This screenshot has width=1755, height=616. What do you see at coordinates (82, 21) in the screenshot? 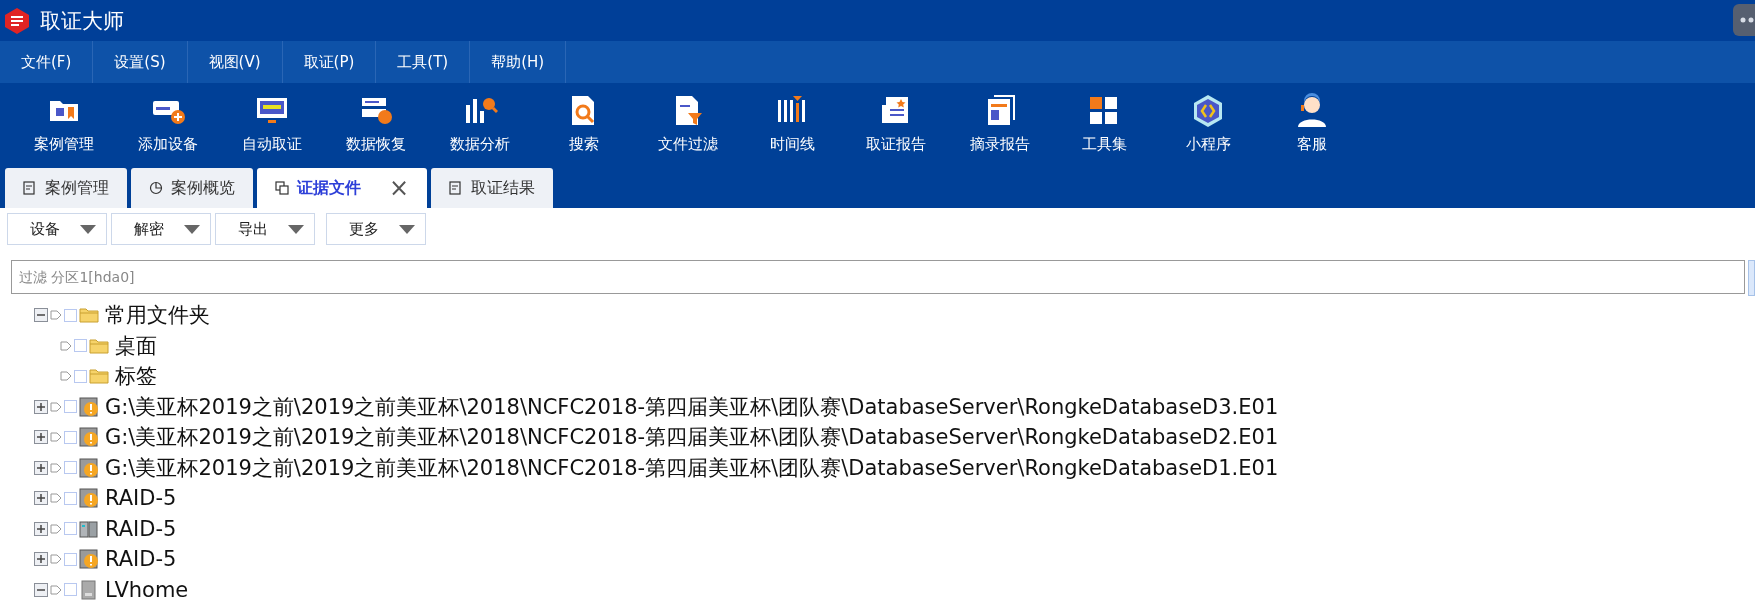
I see `window-title: 取证大师` at bounding box center [82, 21].